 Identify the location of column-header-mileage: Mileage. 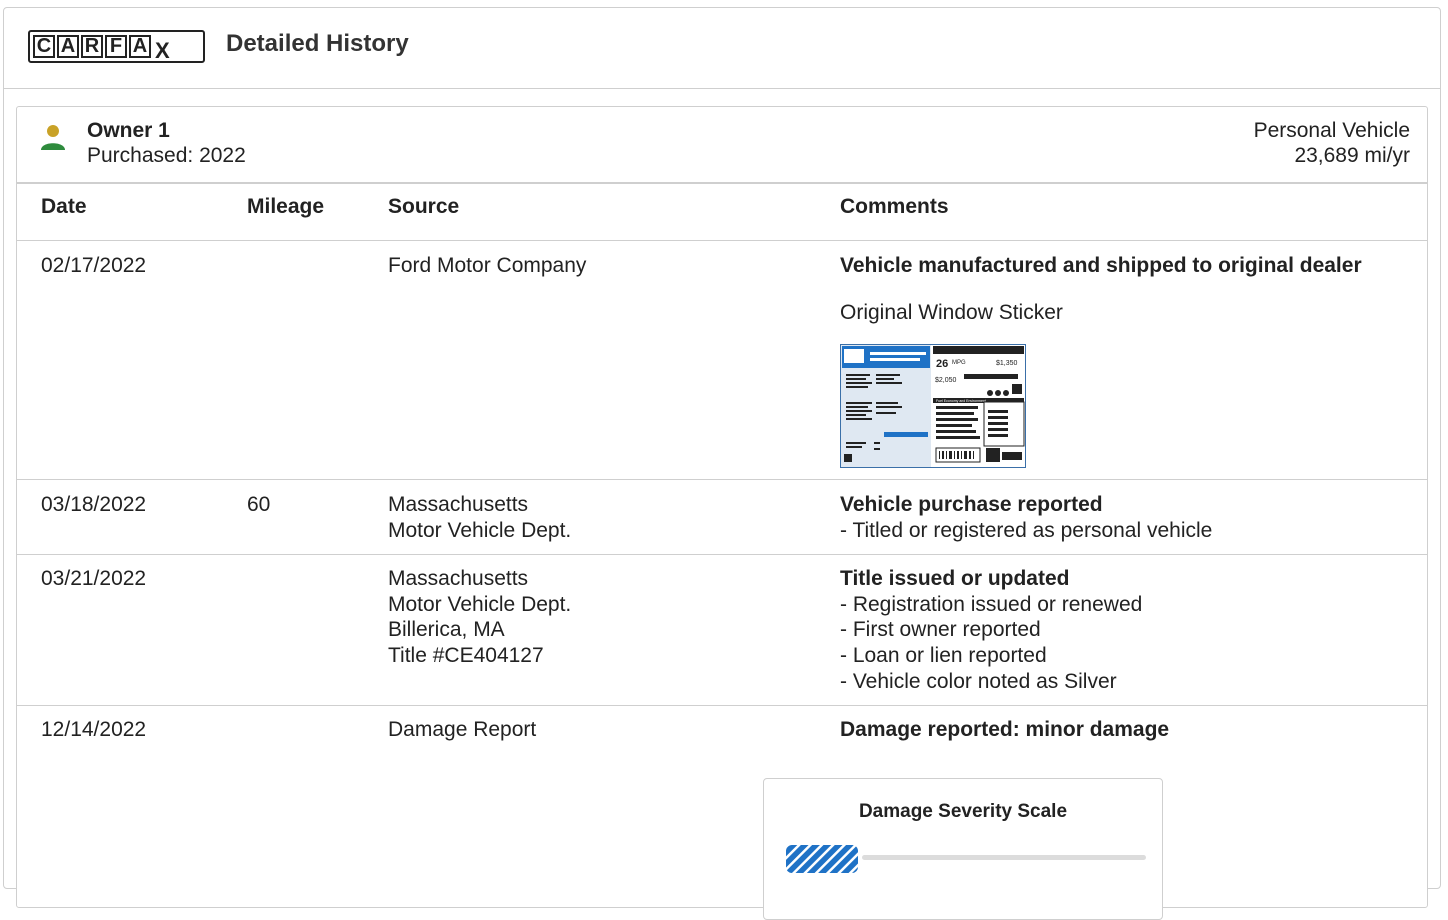
(286, 206).